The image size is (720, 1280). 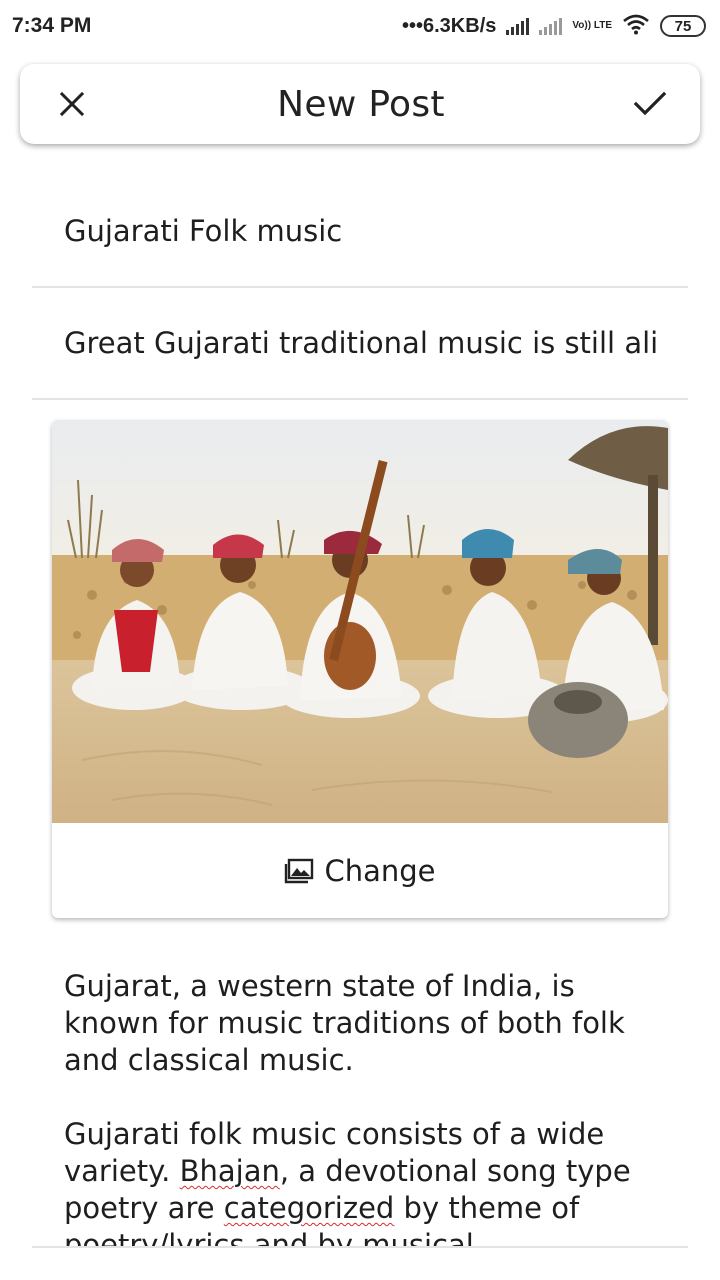 I want to click on wifi-icon, so click(x=636, y=26).